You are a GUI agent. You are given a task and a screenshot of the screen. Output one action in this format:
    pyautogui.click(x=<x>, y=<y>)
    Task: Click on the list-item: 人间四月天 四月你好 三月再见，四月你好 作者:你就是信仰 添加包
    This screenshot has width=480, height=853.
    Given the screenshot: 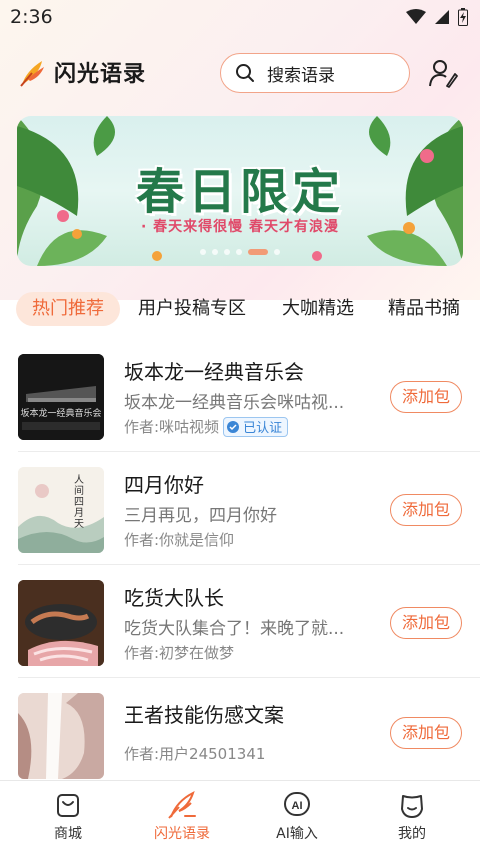 What is the action you would take?
    pyautogui.click(x=240, y=509)
    